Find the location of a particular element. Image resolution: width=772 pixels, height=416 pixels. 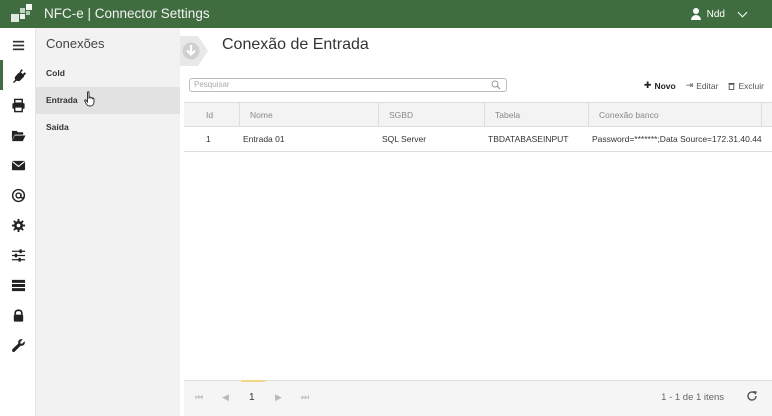

pager: ⏮ ◀ 1 ▶ ⏭ 1 - 1 de 1 itens is located at coordinates (478, 398).